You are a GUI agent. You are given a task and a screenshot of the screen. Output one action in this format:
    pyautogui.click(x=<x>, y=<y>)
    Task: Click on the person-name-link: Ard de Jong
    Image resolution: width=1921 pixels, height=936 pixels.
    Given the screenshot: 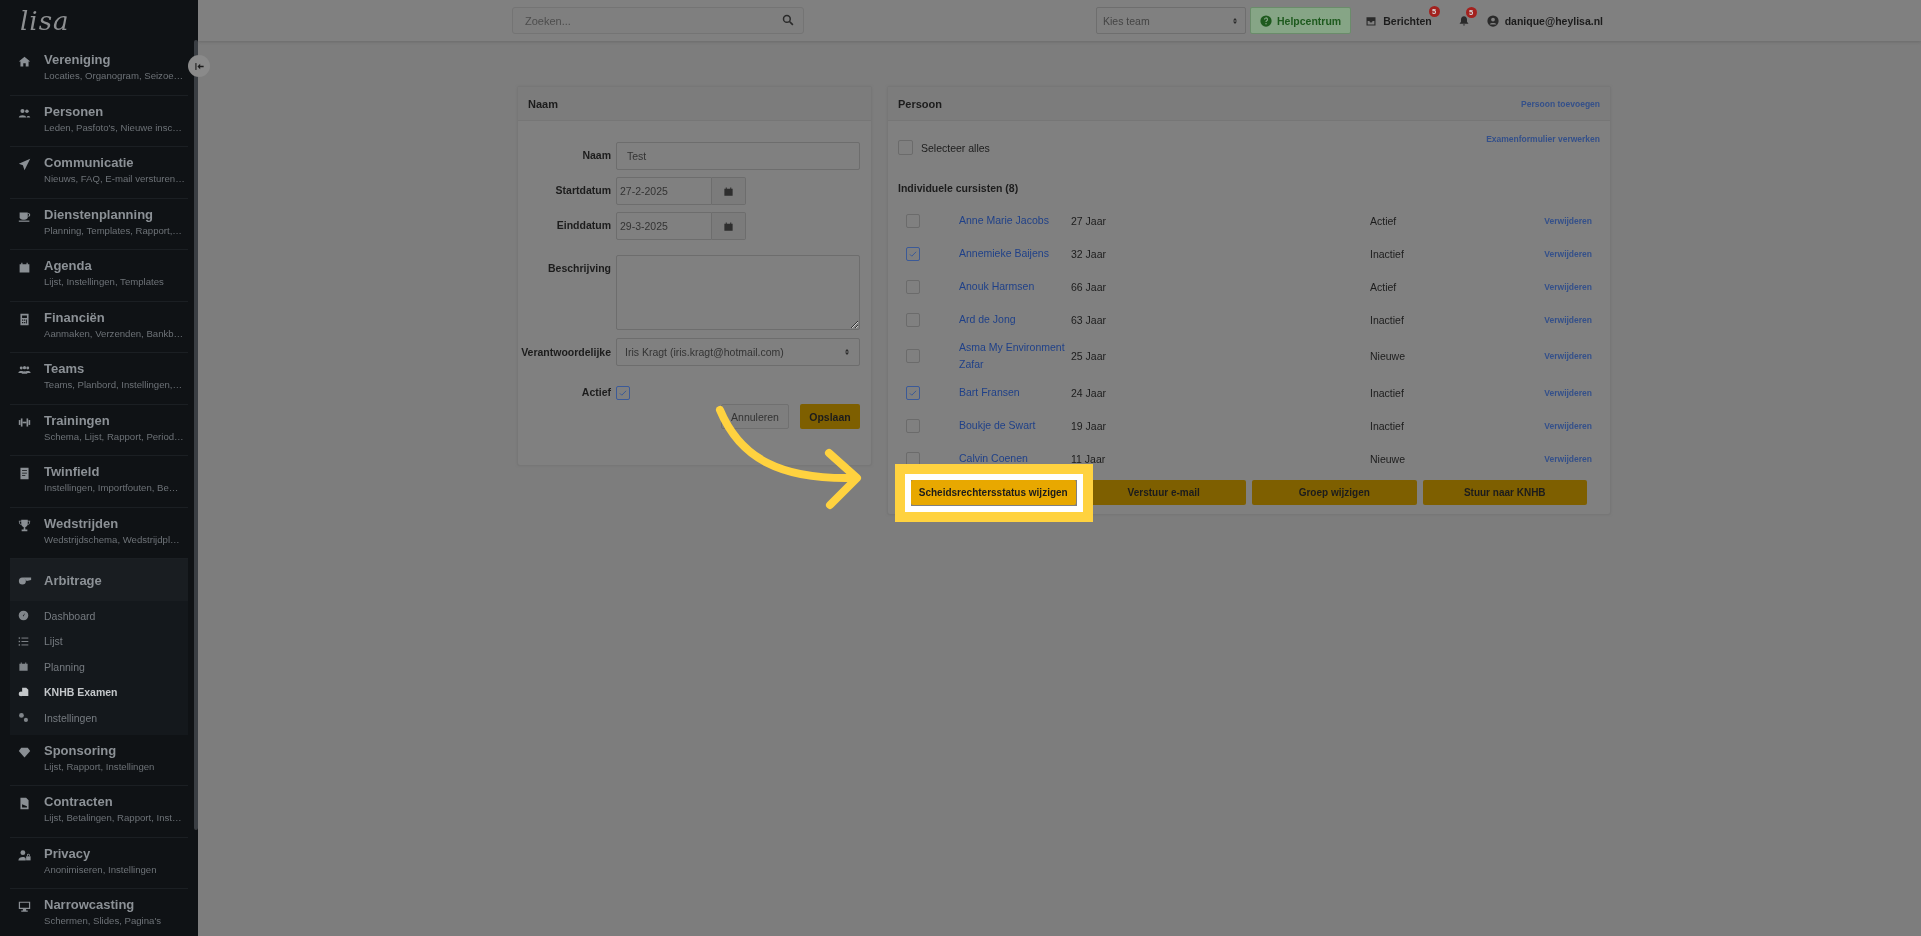 What is the action you would take?
    pyautogui.click(x=1015, y=319)
    